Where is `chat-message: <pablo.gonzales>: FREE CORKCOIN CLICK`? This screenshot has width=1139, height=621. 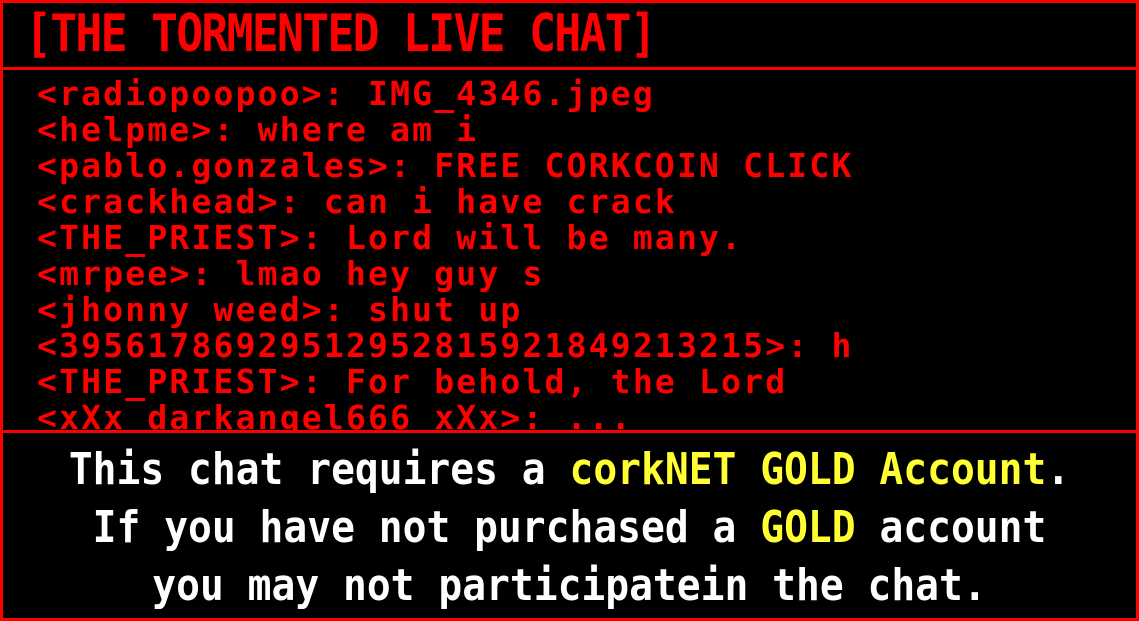
chat-message: <pablo.gonzales>: FREE CORKCOIN CLICK is located at coordinates (445, 166).